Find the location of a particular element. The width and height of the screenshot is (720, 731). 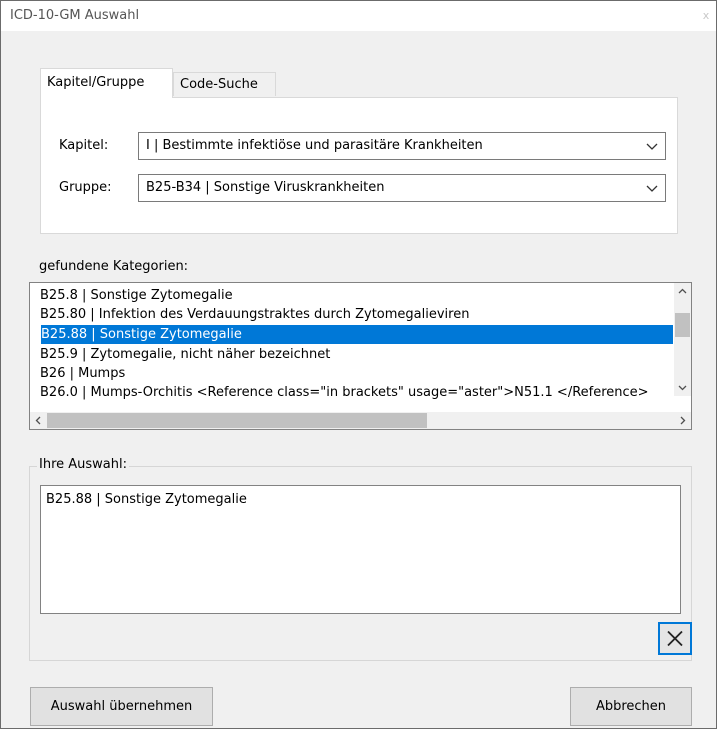

scroll-down-icon is located at coordinates (682, 387).